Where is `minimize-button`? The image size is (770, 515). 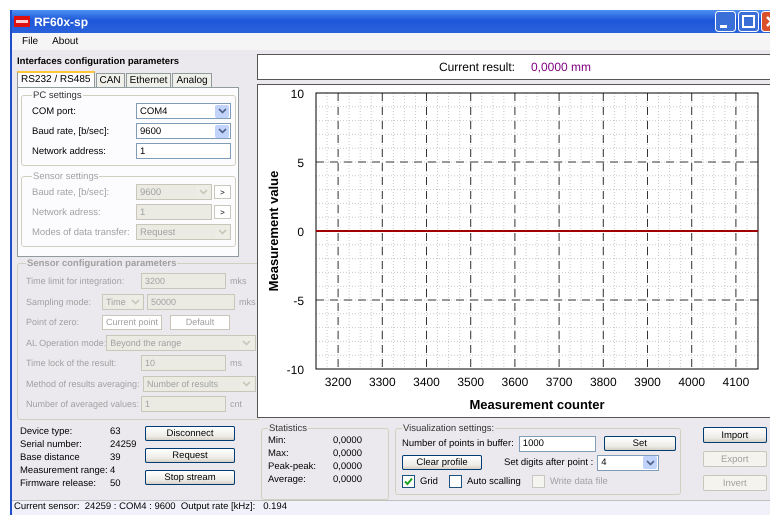
minimize-button is located at coordinates (725, 21).